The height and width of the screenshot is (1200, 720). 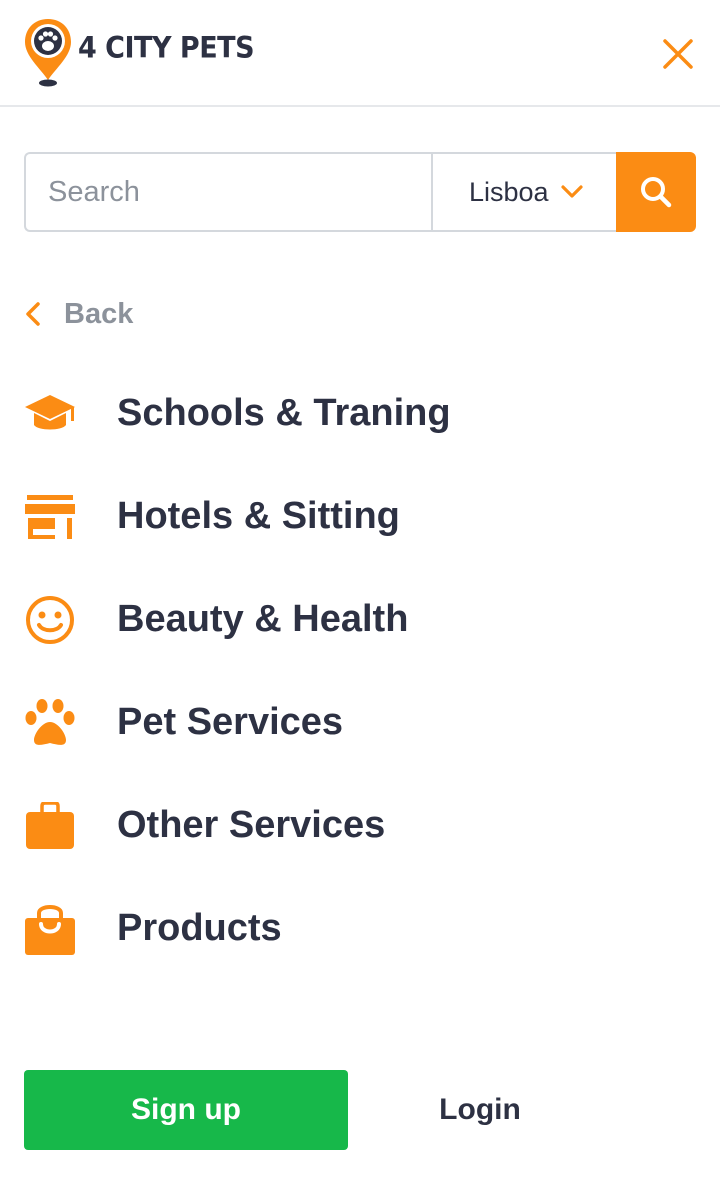 What do you see at coordinates (480, 1110) in the screenshot?
I see `login-button: Login` at bounding box center [480, 1110].